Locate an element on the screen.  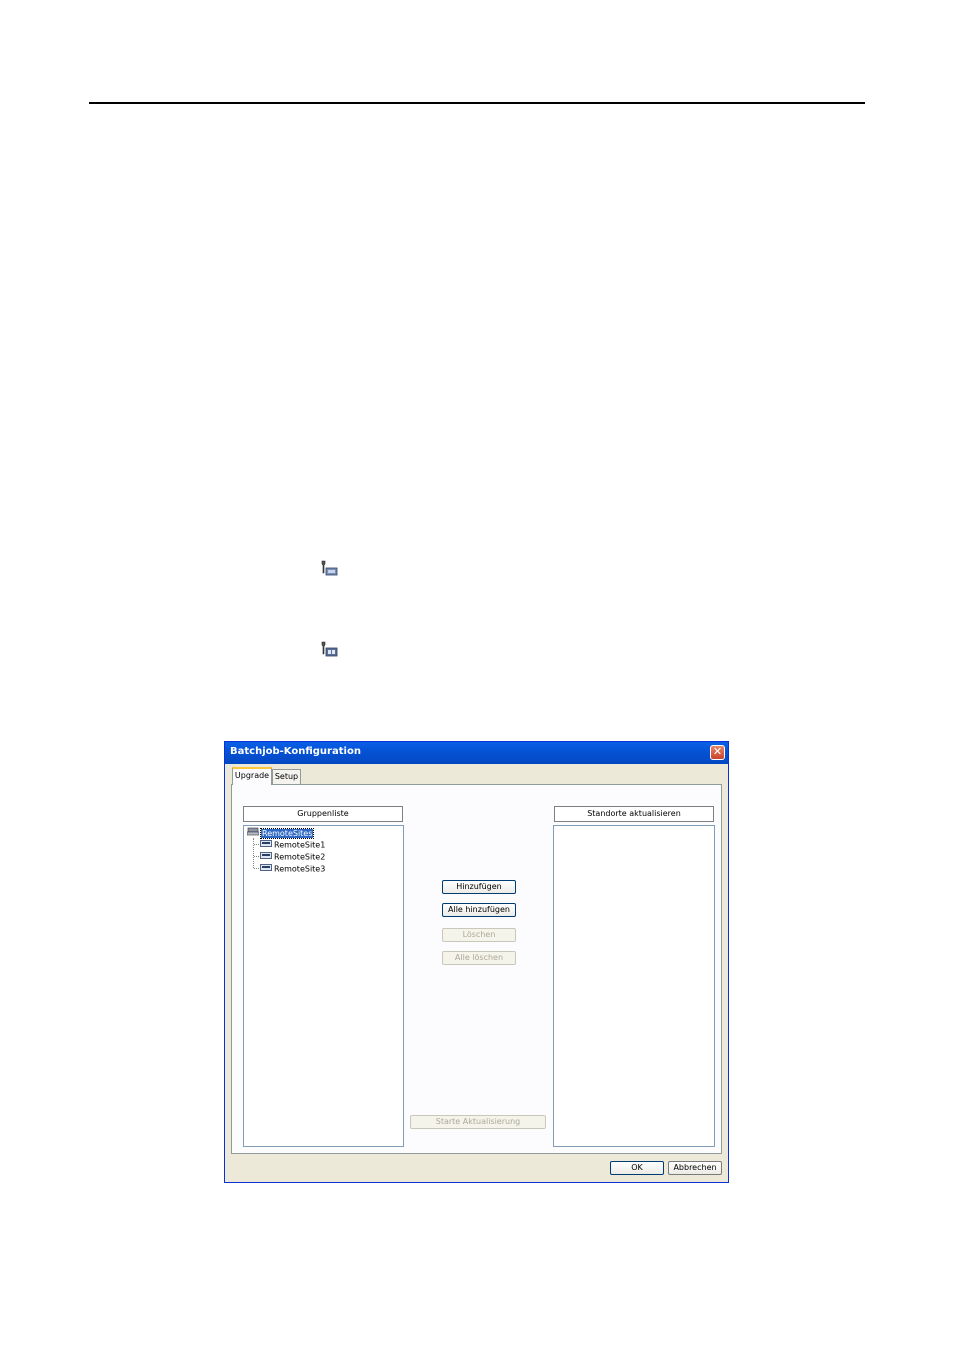
wrench-device-alt-icon is located at coordinates (329, 649).